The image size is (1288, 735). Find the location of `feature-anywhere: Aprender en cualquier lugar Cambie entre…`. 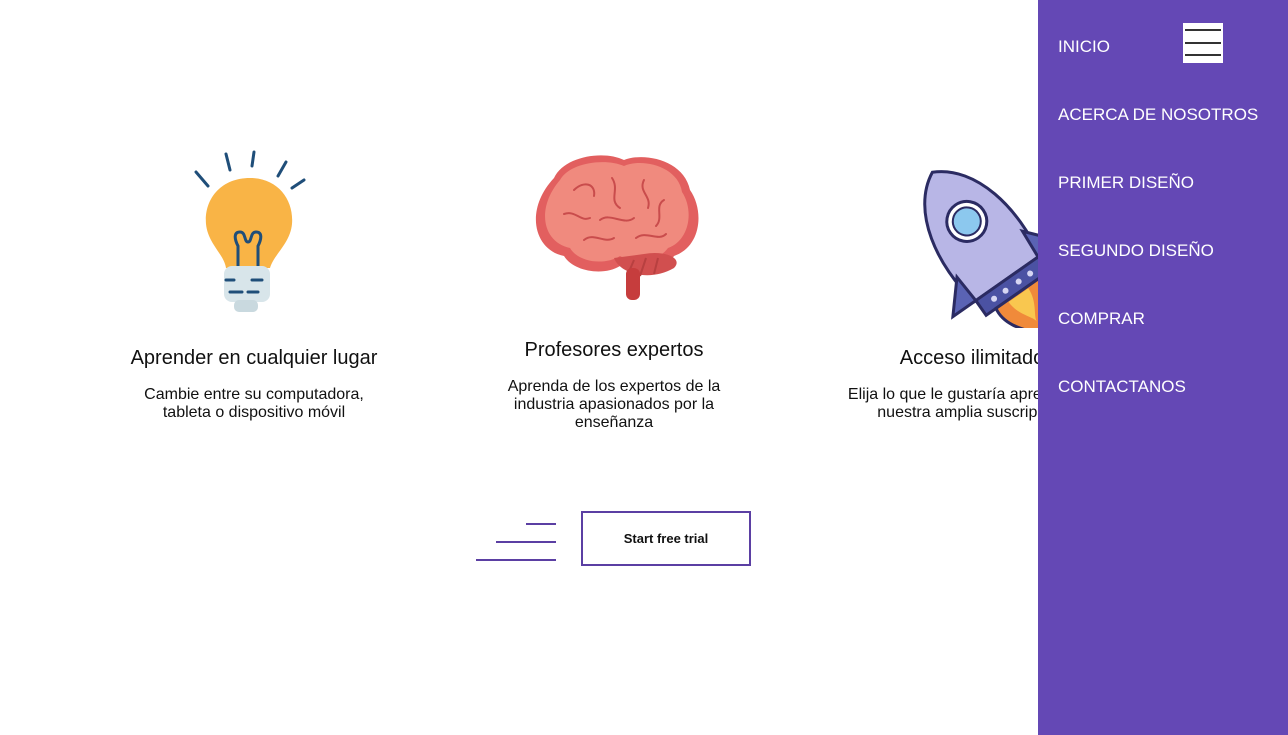

feature-anywhere: Aprender en cualquier lugar Cambie entre… is located at coordinates (254, 384).